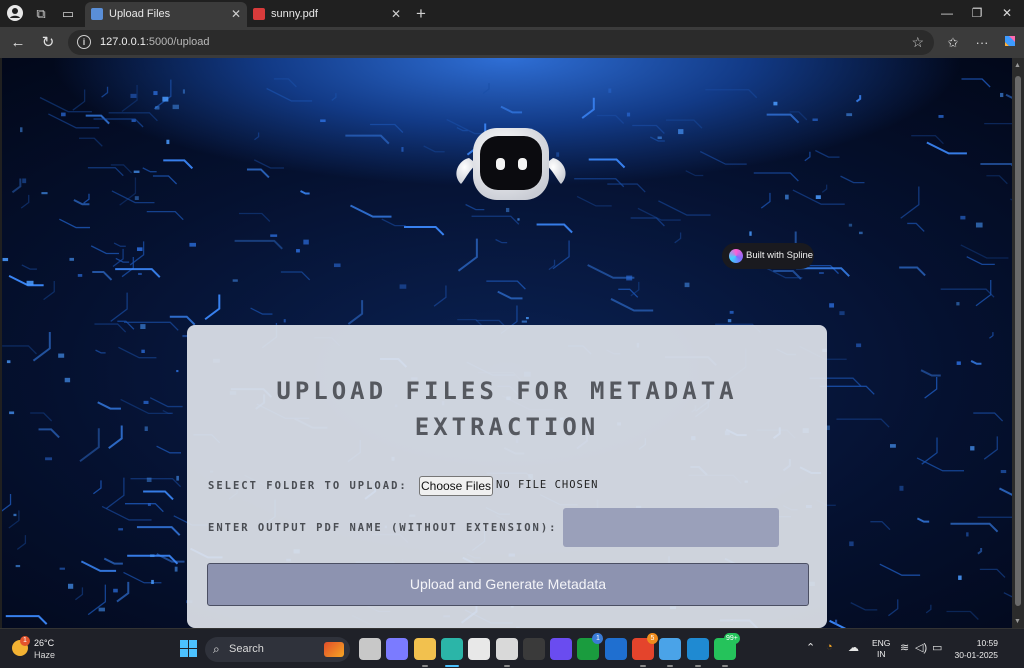 This screenshot has width=1024, height=668. What do you see at coordinates (697, 649) in the screenshot?
I see `vscode-icon` at bounding box center [697, 649].